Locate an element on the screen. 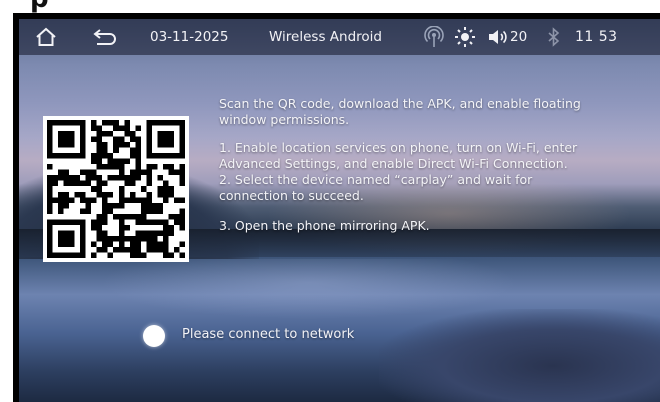 Image resolution: width=660 pixels, height=402 pixels. status-bar: 03-11-2025 Wireless Android 20 11 53 is located at coordinates (339, 37).